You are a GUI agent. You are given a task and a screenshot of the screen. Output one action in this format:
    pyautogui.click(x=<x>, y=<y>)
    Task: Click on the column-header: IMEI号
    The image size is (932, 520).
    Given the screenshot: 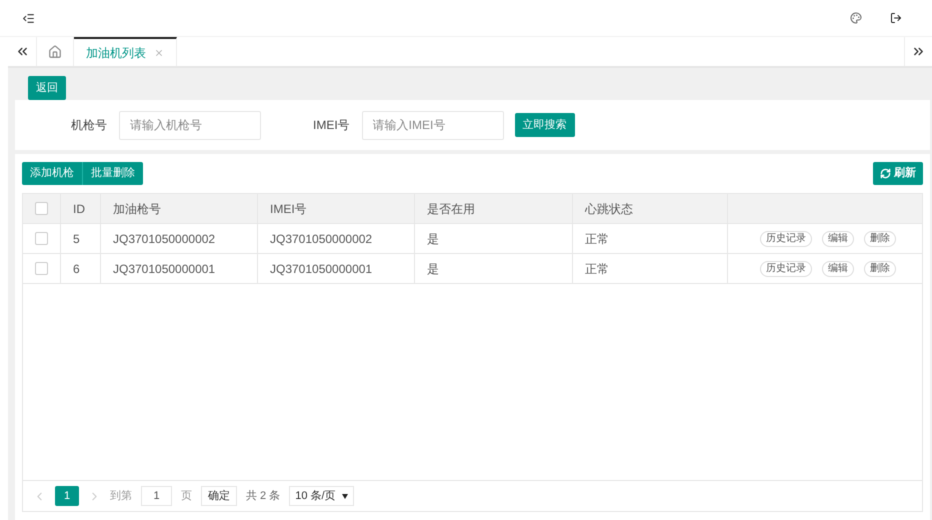 What is the action you would take?
    pyautogui.click(x=288, y=209)
    